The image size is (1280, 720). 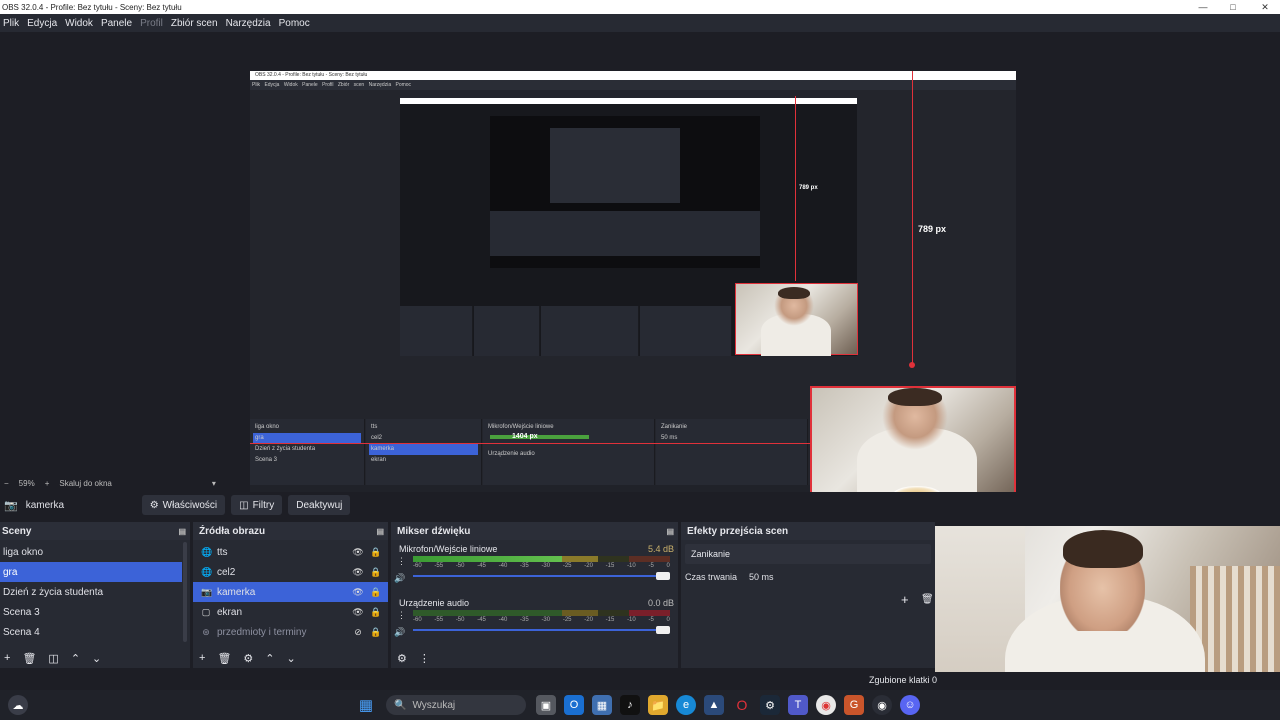 What do you see at coordinates (12, 23) in the screenshot?
I see `menu-file: Plik` at bounding box center [12, 23].